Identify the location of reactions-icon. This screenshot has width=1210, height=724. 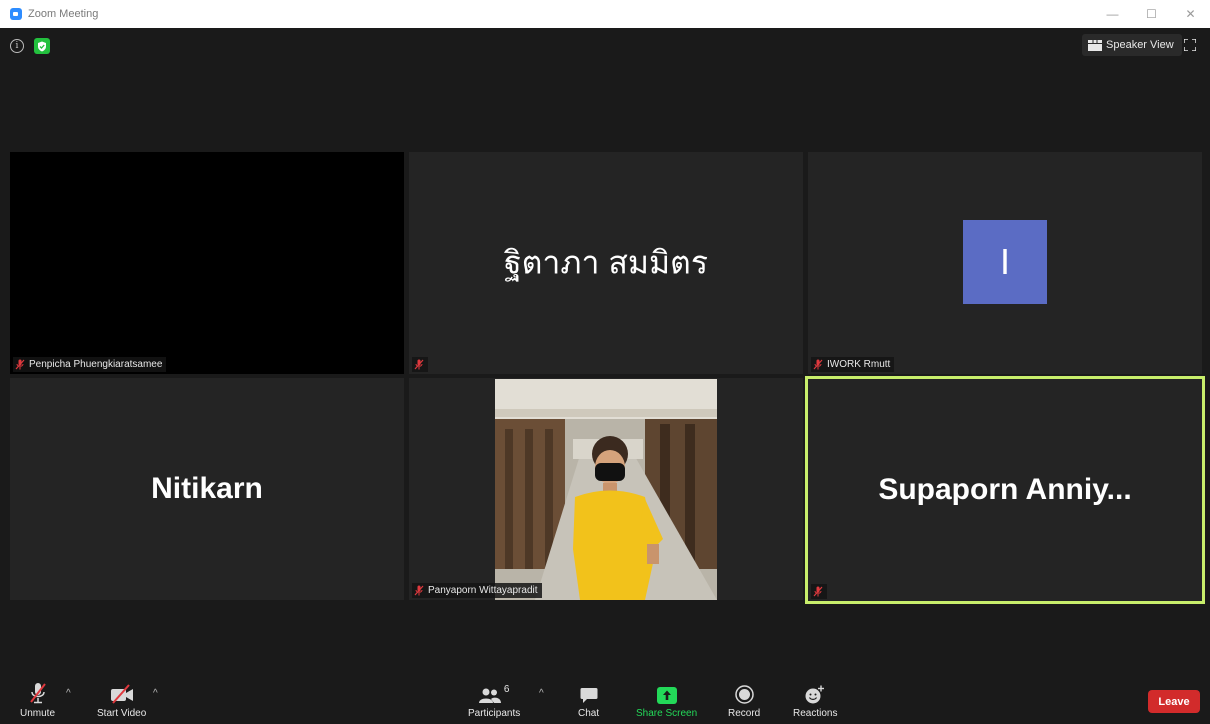
(815, 694).